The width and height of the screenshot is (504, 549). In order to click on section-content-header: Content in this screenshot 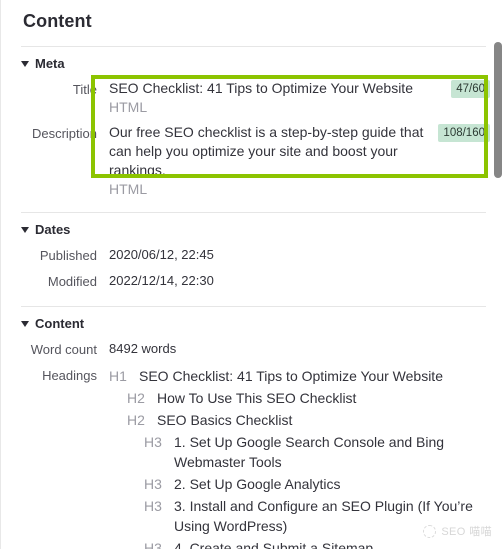, I will do `click(252, 323)`.